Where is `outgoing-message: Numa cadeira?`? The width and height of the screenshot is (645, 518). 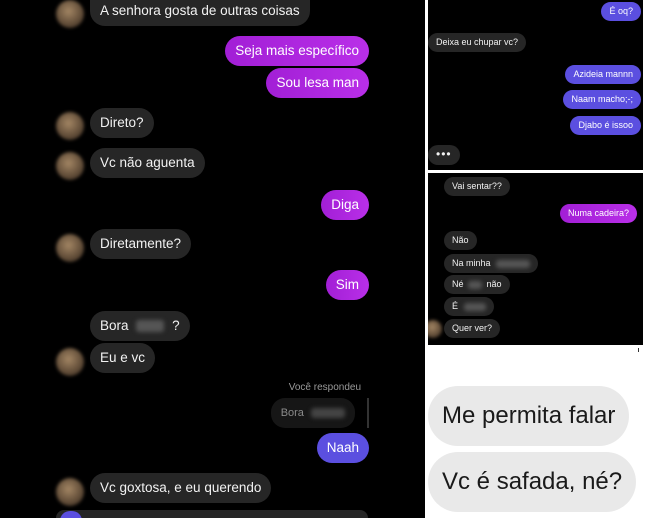 outgoing-message: Numa cadeira? is located at coordinates (598, 213).